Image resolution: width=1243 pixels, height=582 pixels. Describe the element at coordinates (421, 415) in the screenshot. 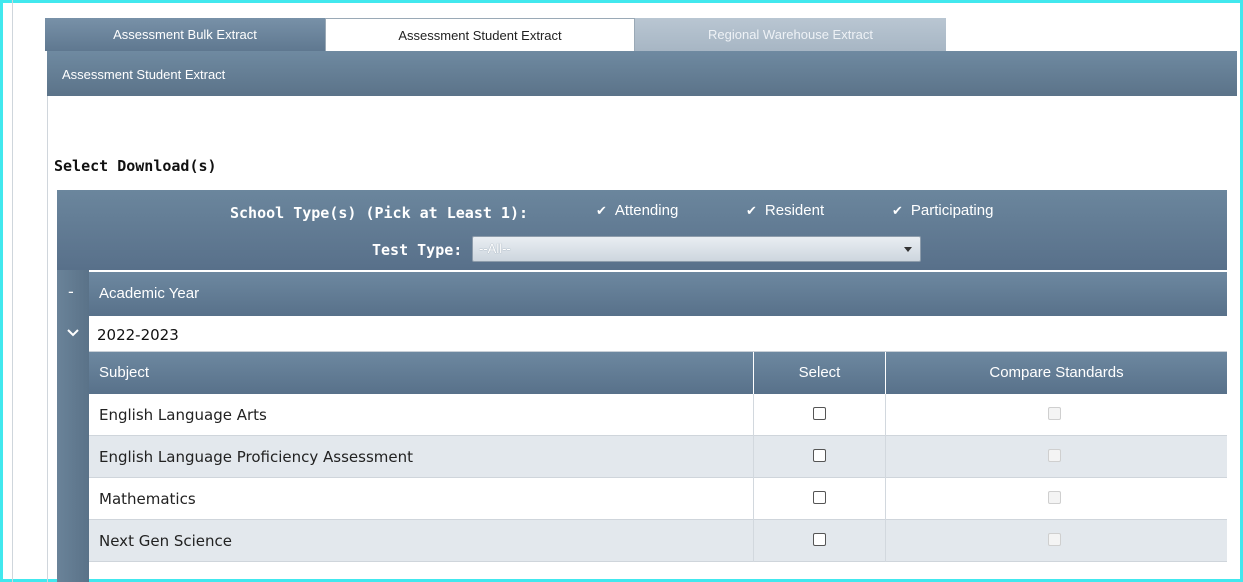

I see `subject-cell: English Language Arts` at that location.